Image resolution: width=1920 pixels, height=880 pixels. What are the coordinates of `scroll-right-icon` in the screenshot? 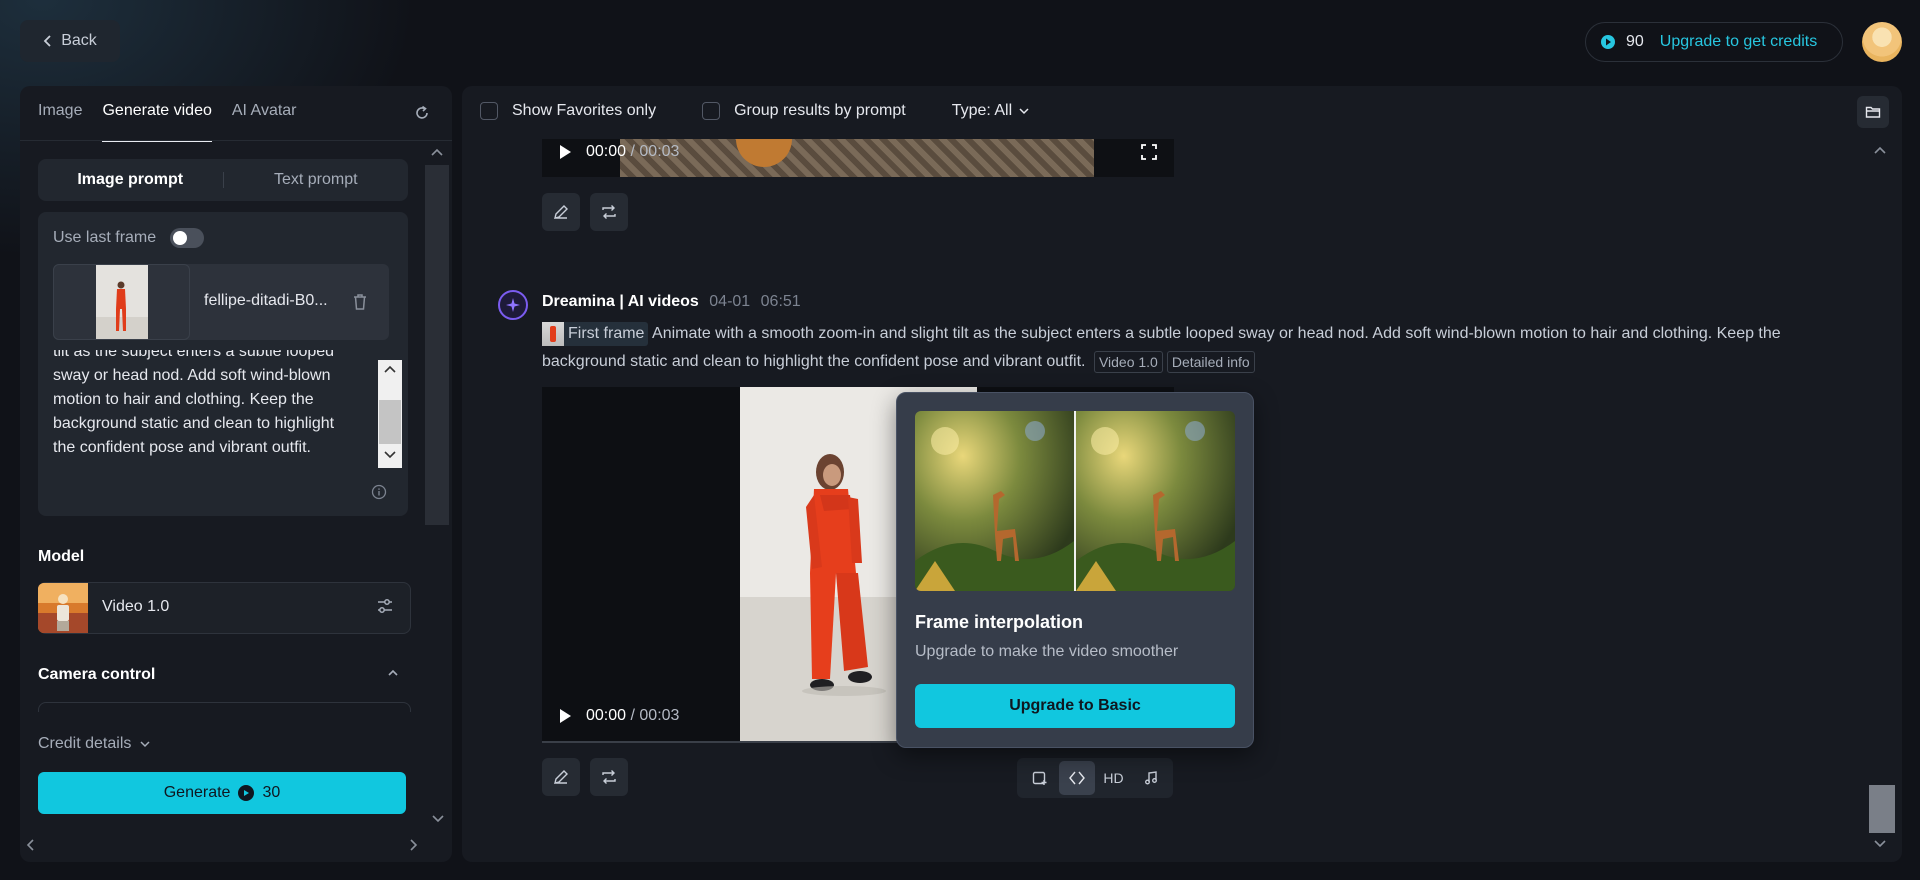 It's located at (413, 845).